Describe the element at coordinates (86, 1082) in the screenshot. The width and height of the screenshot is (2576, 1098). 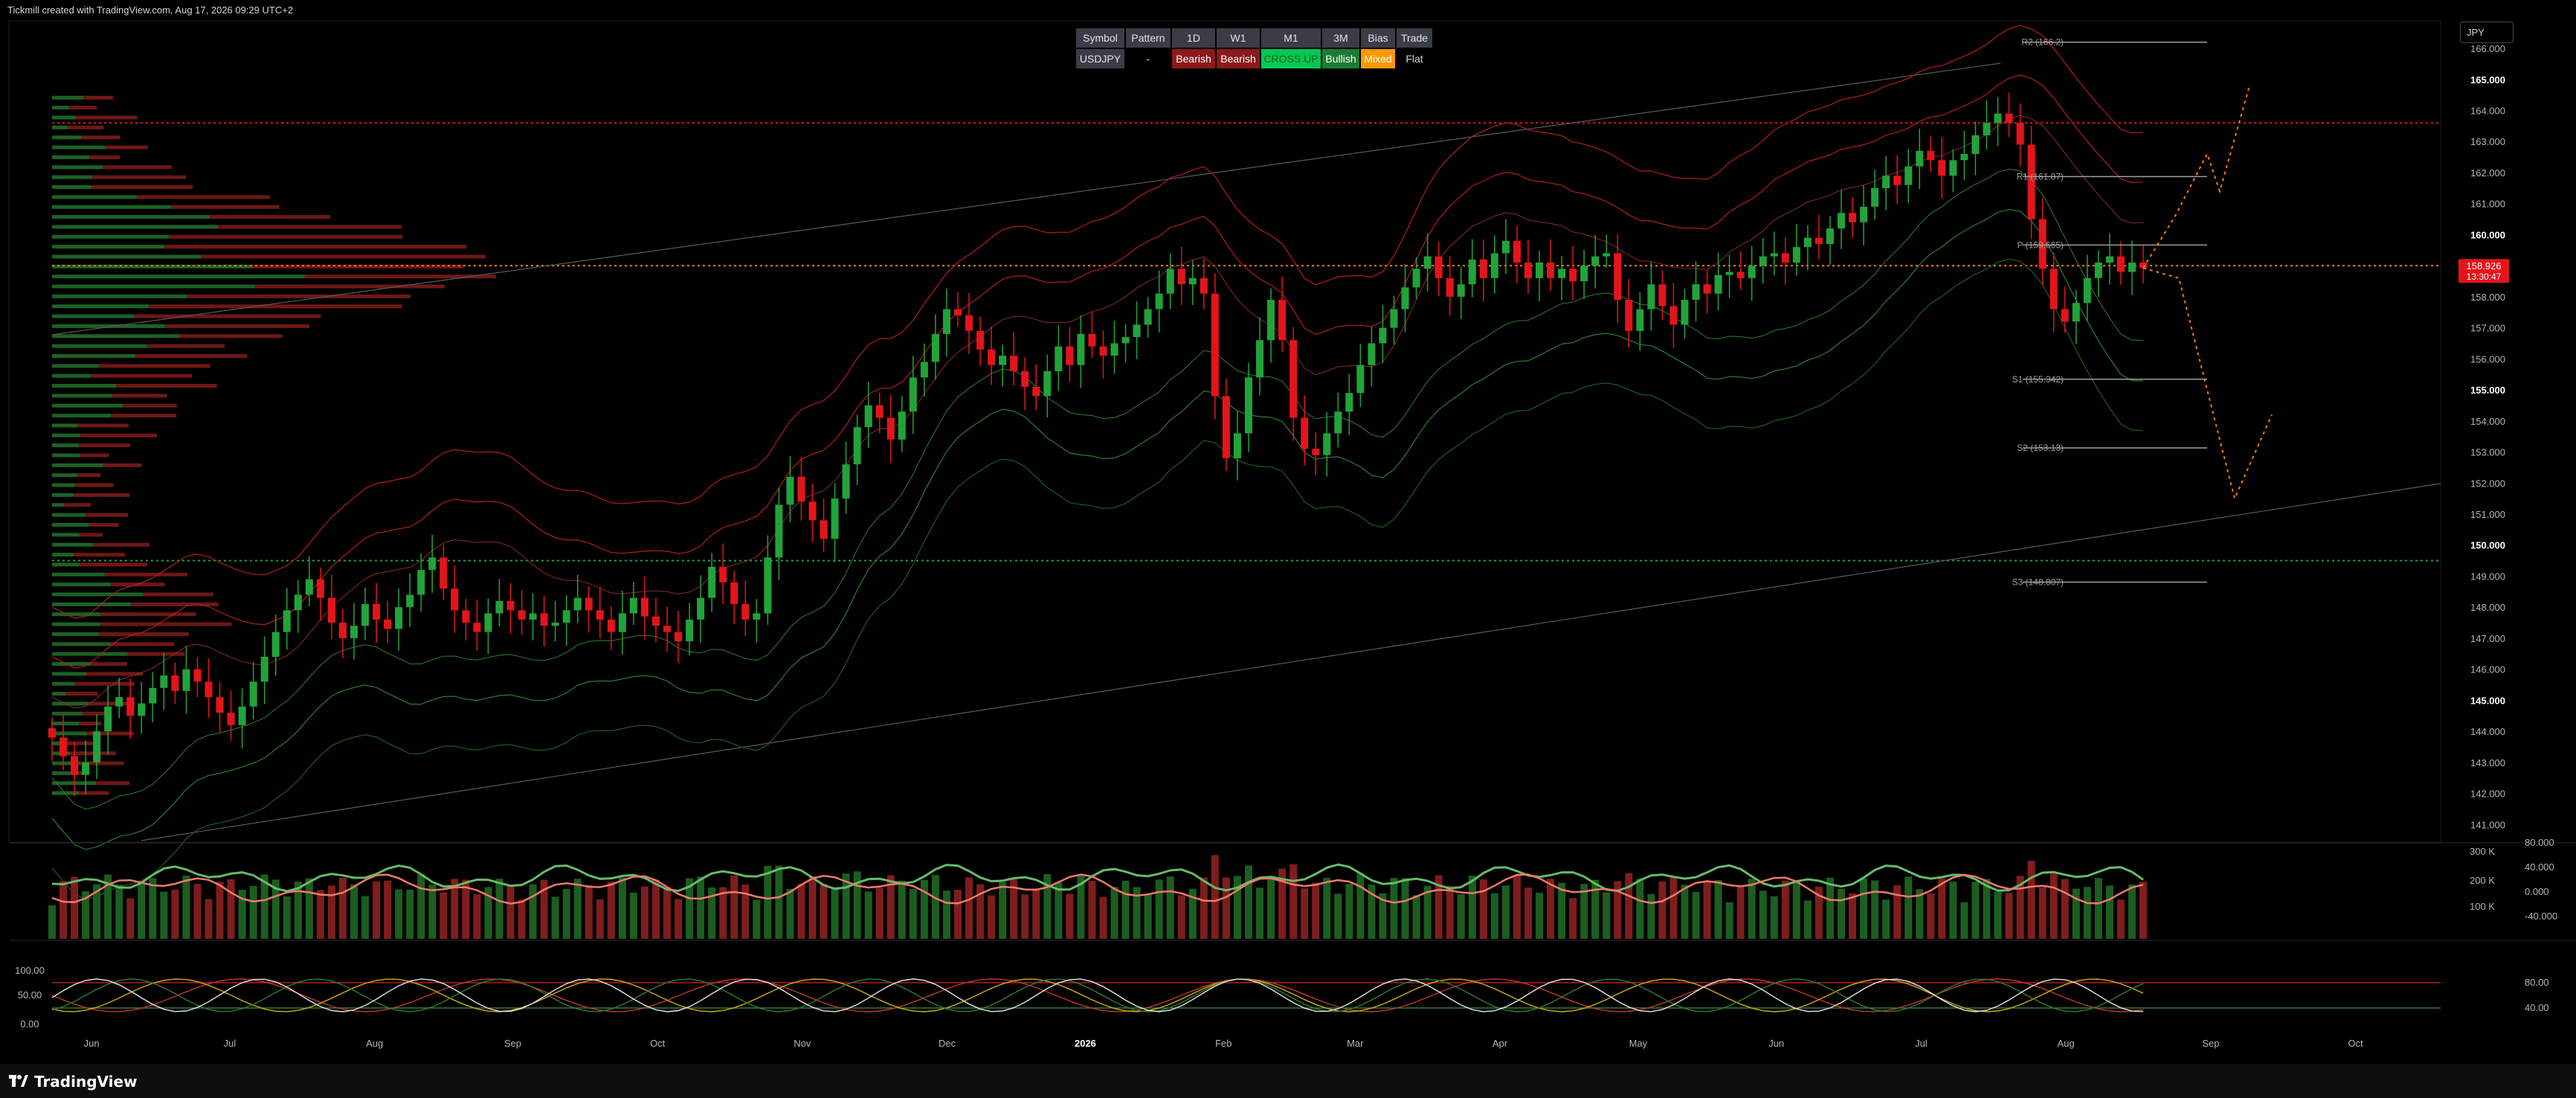
I see `brand-name: TradingView` at that location.